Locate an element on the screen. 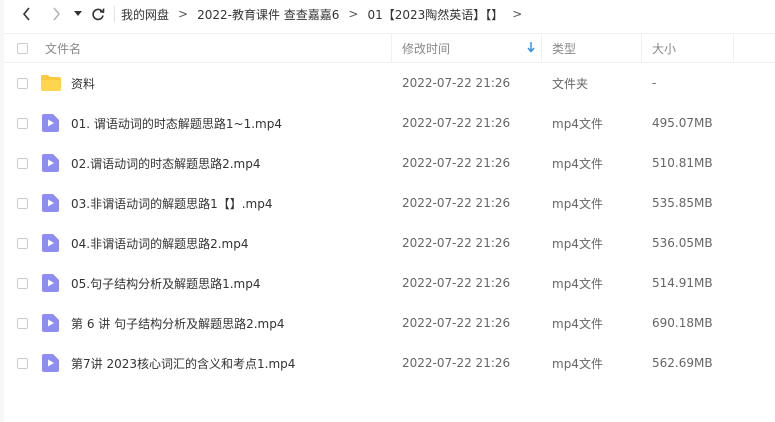  file-row: 资料 2022-07-22 21:26 文件夹 - is located at coordinates (389, 83).